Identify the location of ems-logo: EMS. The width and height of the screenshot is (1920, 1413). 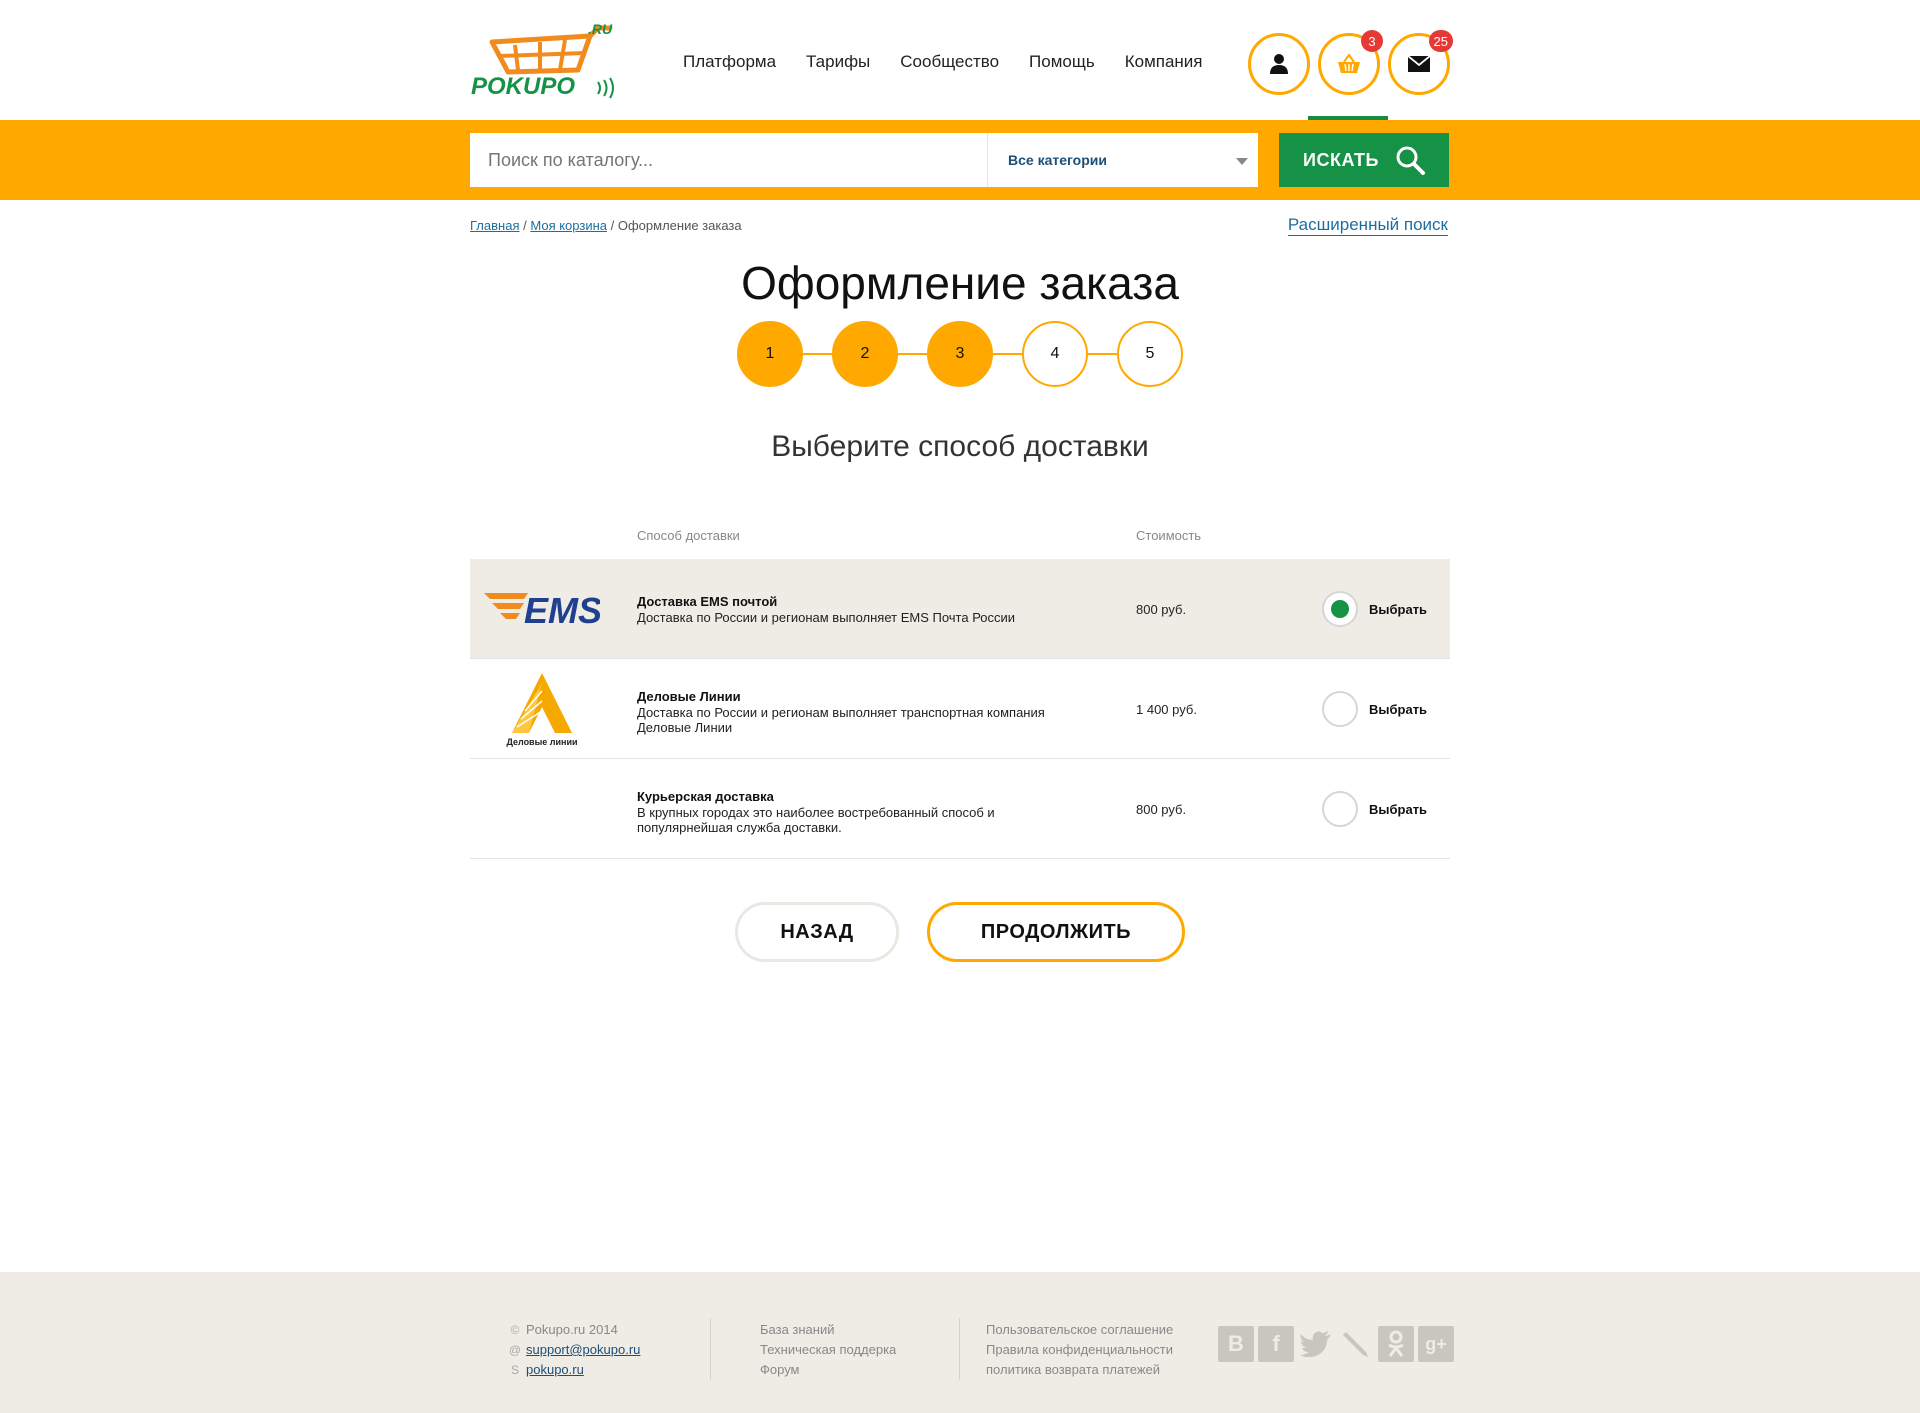
(542, 609).